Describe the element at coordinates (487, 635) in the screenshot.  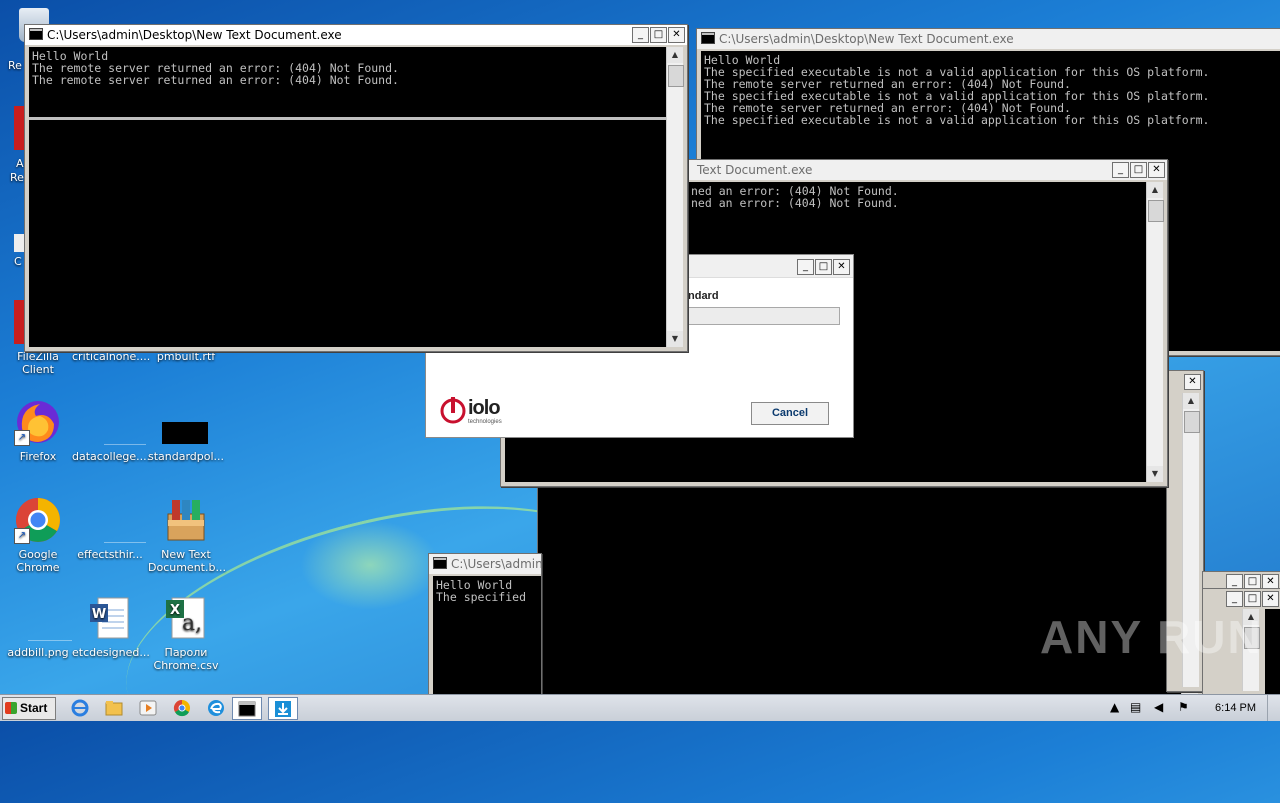
I see `console-output: Hello World The specified` at that location.